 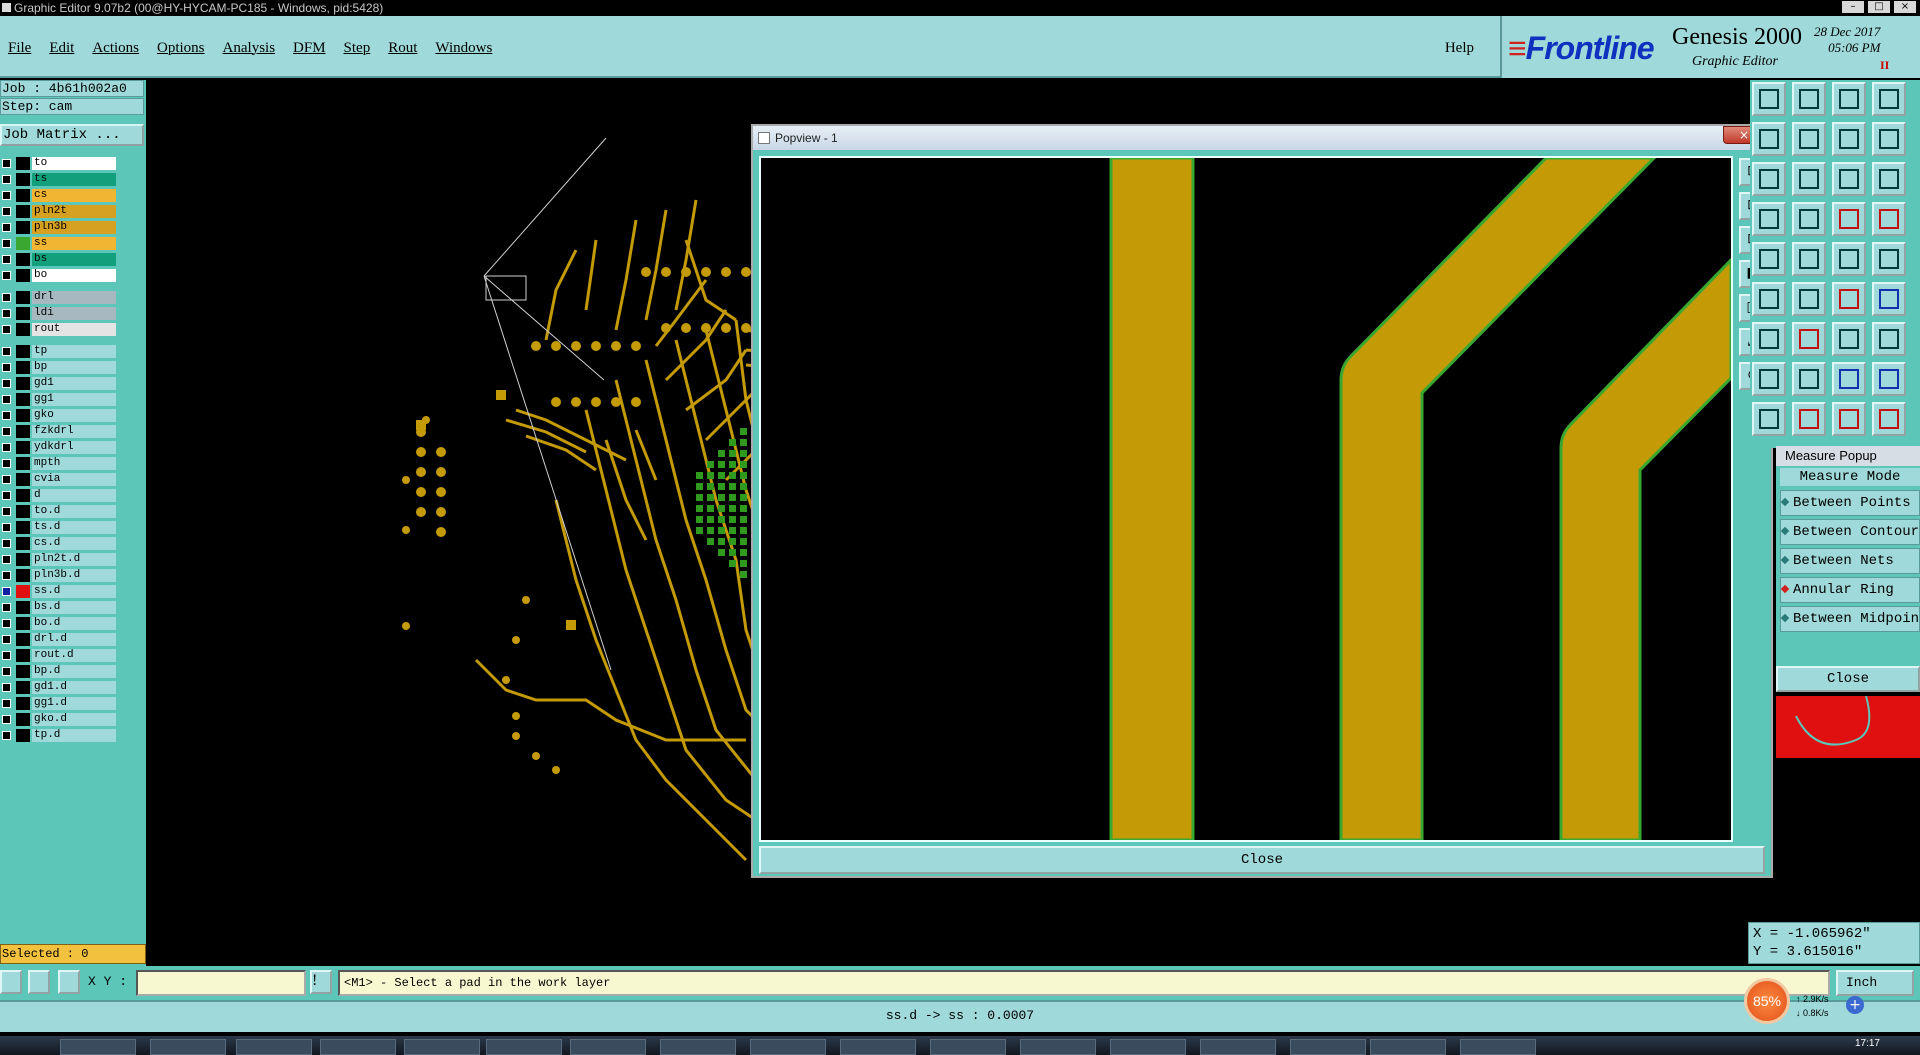 I want to click on grid-toggle-button, so click(x=1809, y=219).